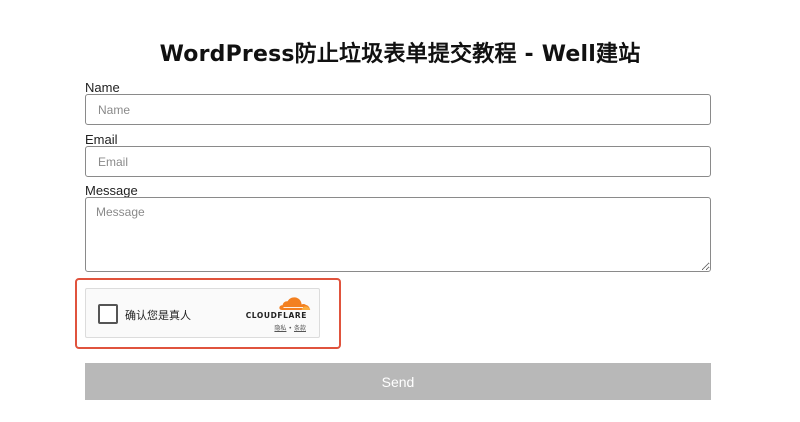 The height and width of the screenshot is (422, 800). Describe the element at coordinates (158, 315) in the screenshot. I see `verify-human-label: 确认您是真人` at that location.